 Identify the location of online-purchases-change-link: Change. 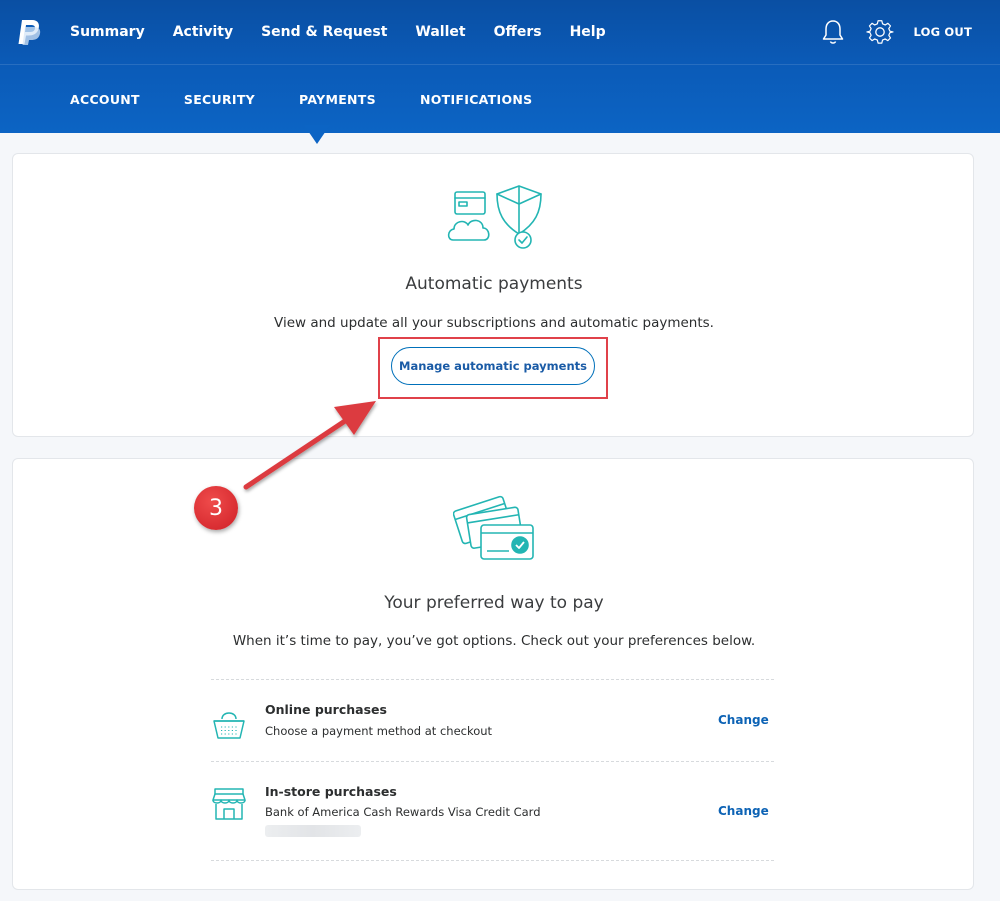
(743, 720).